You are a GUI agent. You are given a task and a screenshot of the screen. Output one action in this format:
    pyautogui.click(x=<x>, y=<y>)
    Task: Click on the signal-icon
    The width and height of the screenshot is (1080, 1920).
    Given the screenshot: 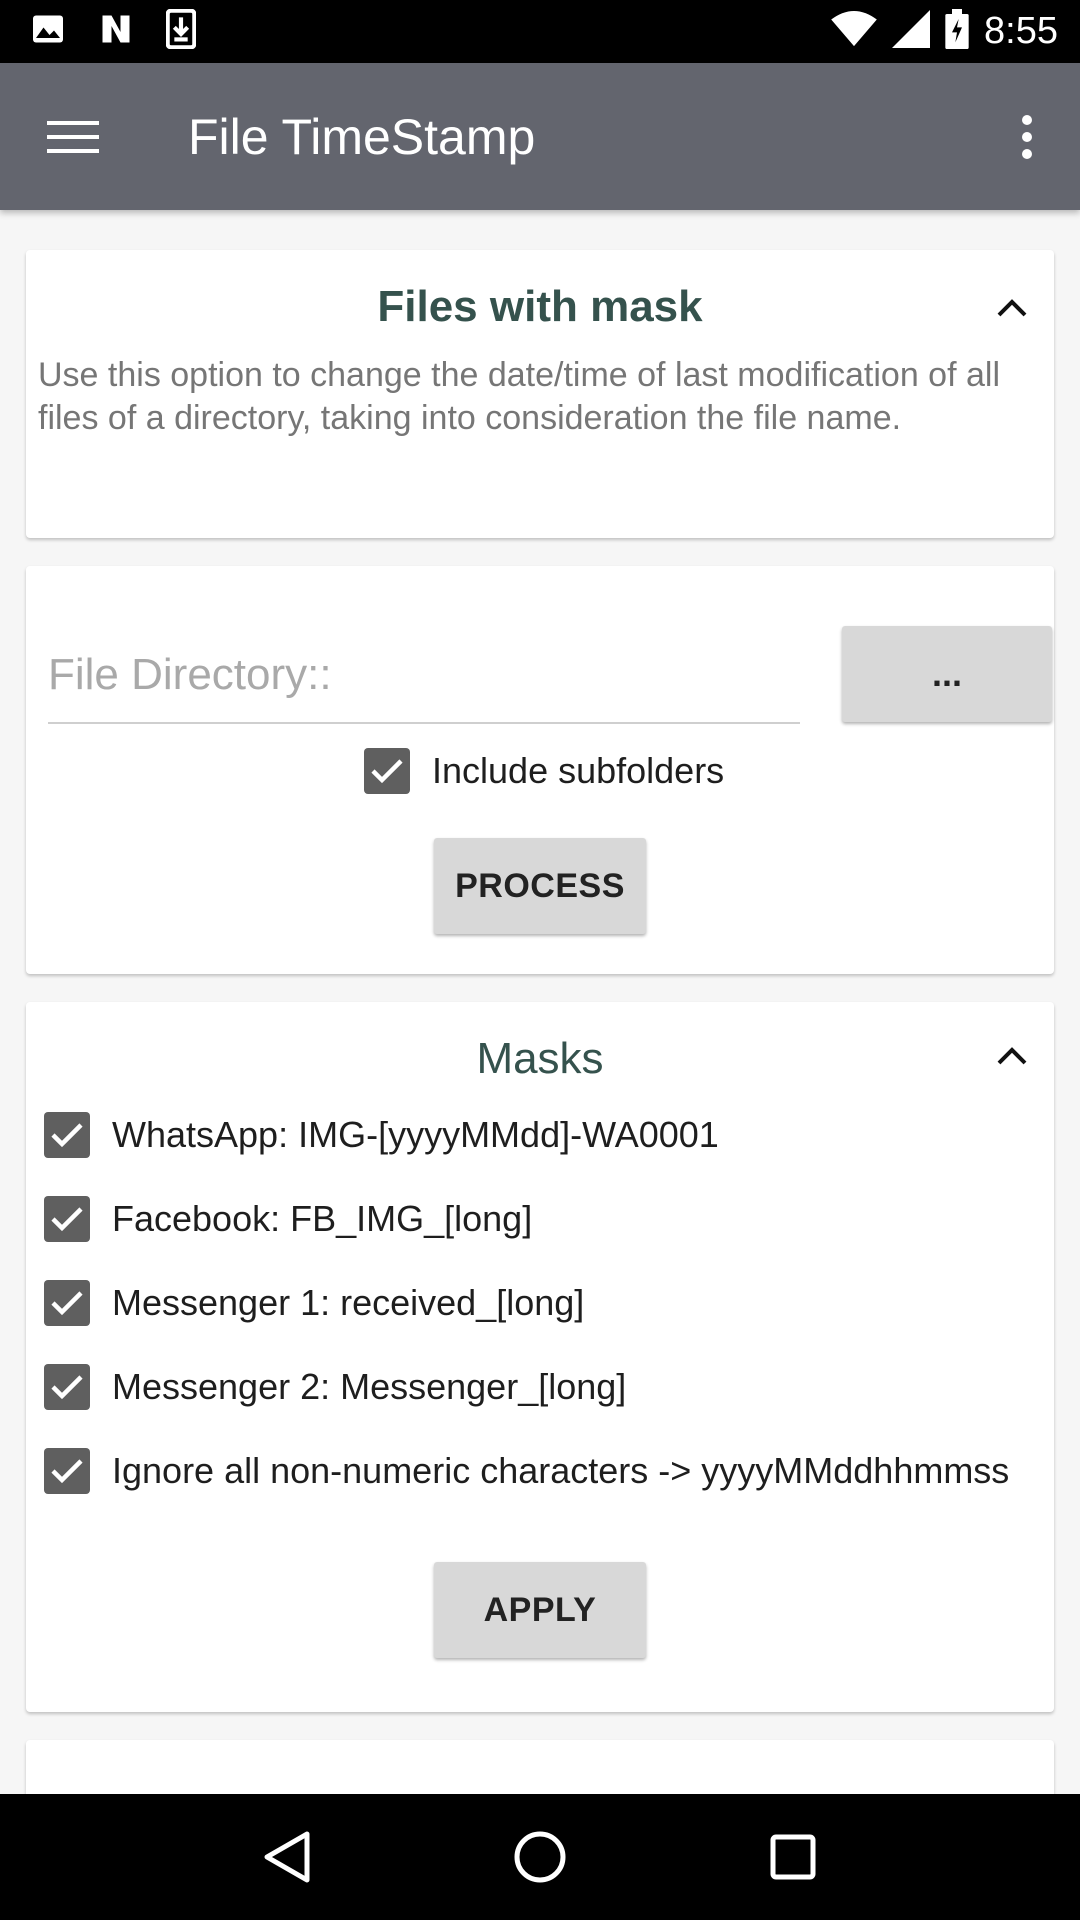 What is the action you would take?
    pyautogui.click(x=911, y=31)
    